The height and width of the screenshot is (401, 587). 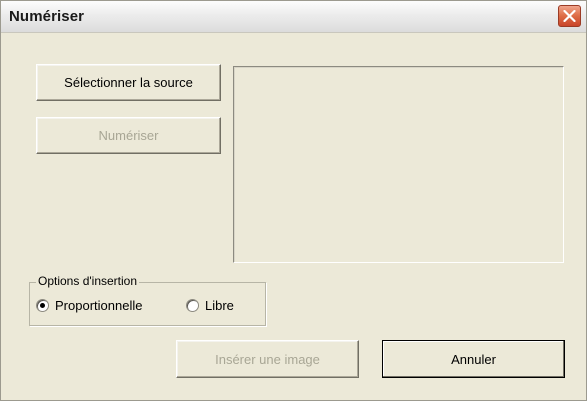 I want to click on radio-free-indicator, so click(x=192, y=305).